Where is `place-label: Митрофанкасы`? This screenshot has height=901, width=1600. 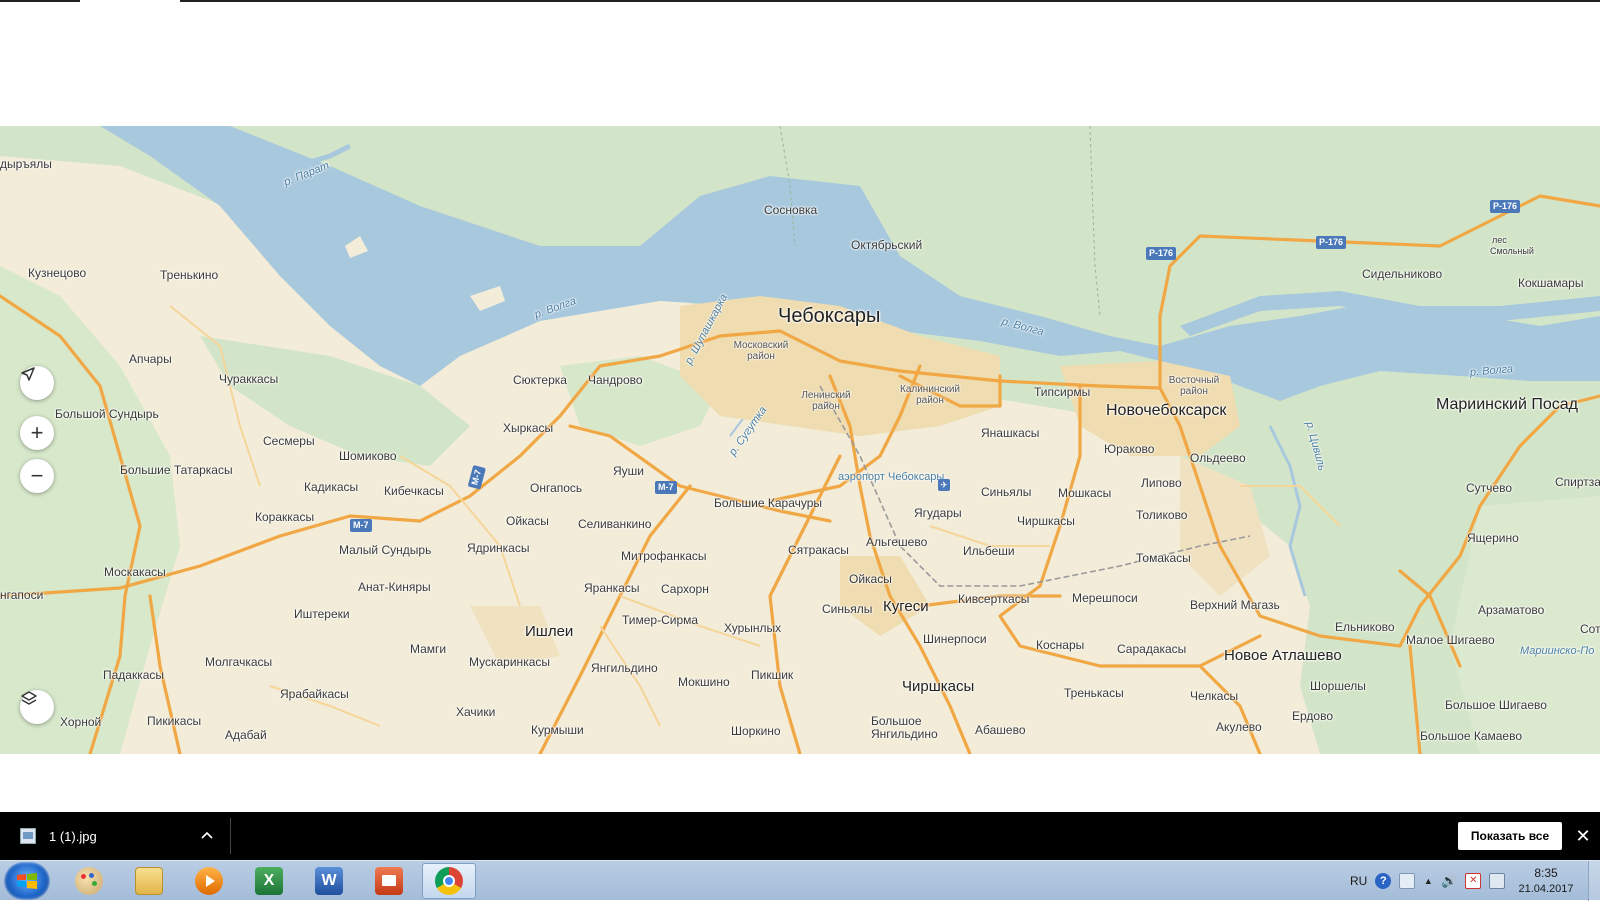 place-label: Митрофанкасы is located at coordinates (664, 556).